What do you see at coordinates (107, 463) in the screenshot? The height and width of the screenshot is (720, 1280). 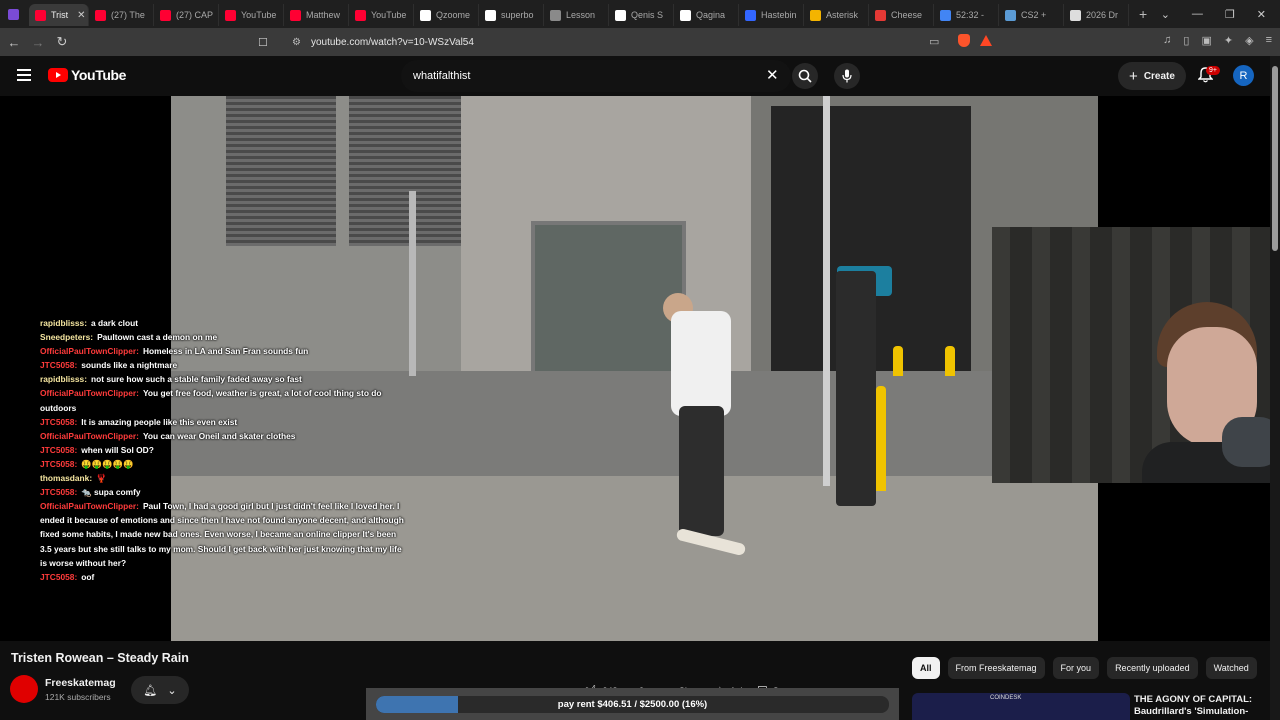 I see `chat-text: 🤑🤑🤑🤑🤑` at bounding box center [107, 463].